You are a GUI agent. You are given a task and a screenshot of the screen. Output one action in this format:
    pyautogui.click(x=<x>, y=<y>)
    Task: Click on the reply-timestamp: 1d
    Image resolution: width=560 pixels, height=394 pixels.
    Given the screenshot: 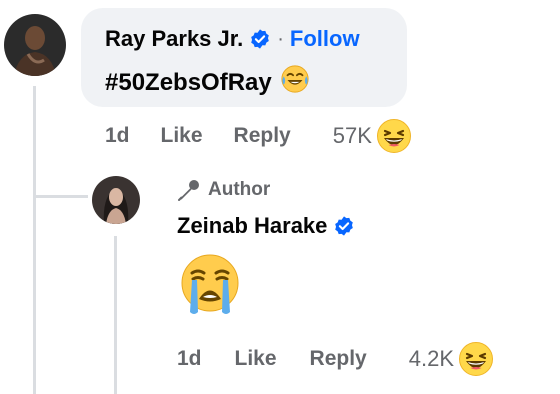 What is the action you would take?
    pyautogui.click(x=189, y=359)
    